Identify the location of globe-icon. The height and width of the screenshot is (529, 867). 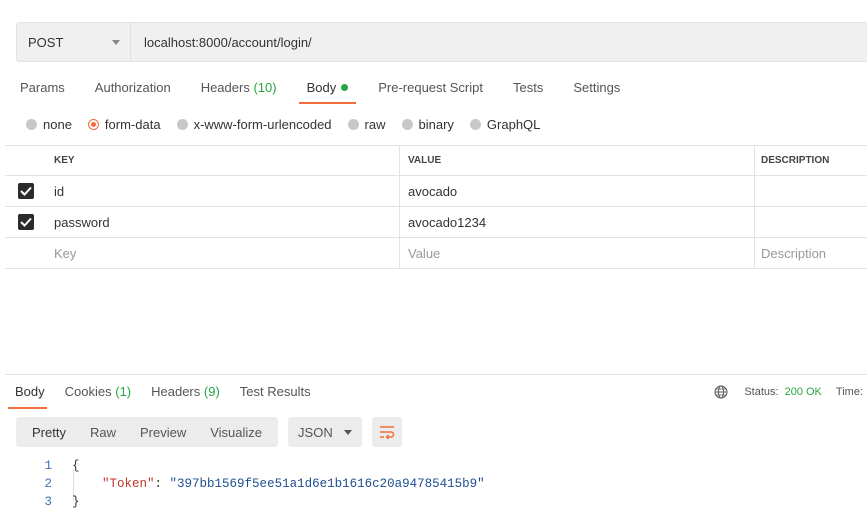
(721, 392).